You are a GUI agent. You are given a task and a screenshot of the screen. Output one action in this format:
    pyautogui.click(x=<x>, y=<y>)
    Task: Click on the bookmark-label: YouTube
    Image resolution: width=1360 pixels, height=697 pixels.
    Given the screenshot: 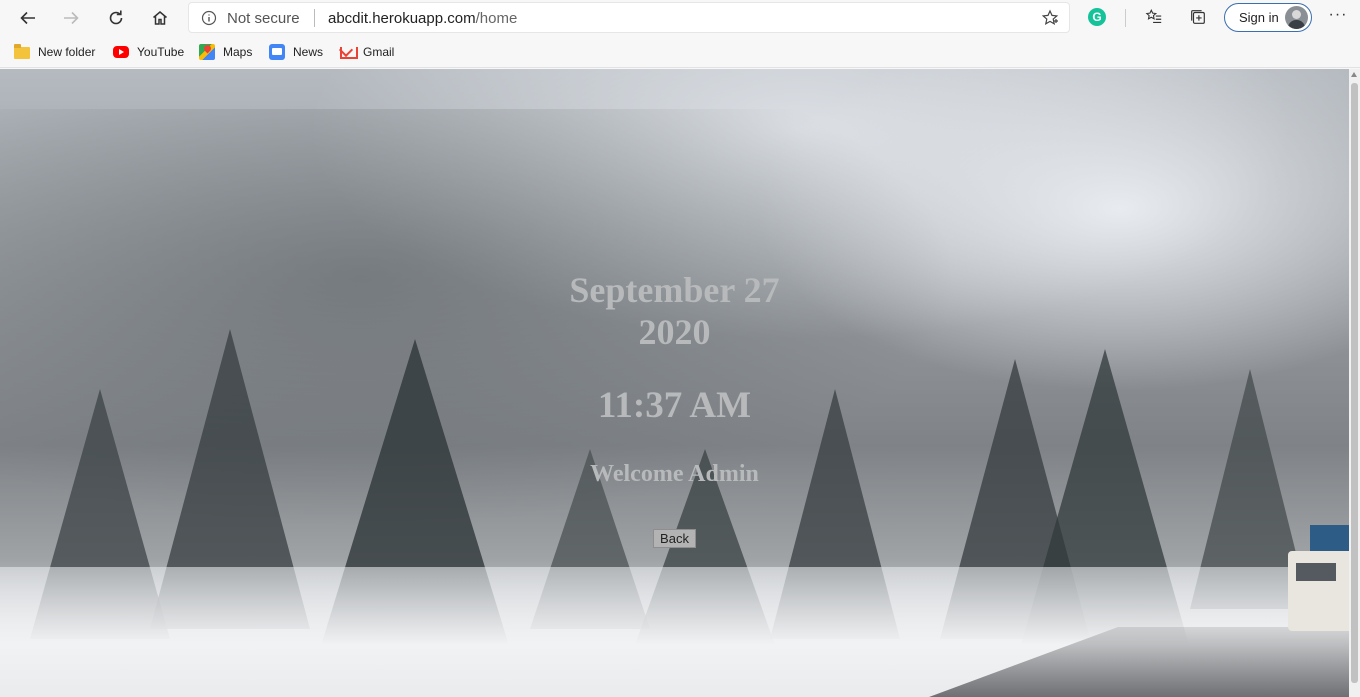 What is the action you would take?
    pyautogui.click(x=161, y=52)
    